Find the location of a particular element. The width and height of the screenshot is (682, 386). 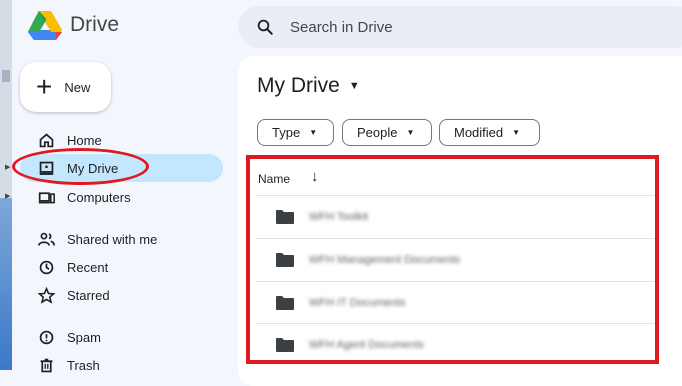

trash-icon is located at coordinates (46, 365).